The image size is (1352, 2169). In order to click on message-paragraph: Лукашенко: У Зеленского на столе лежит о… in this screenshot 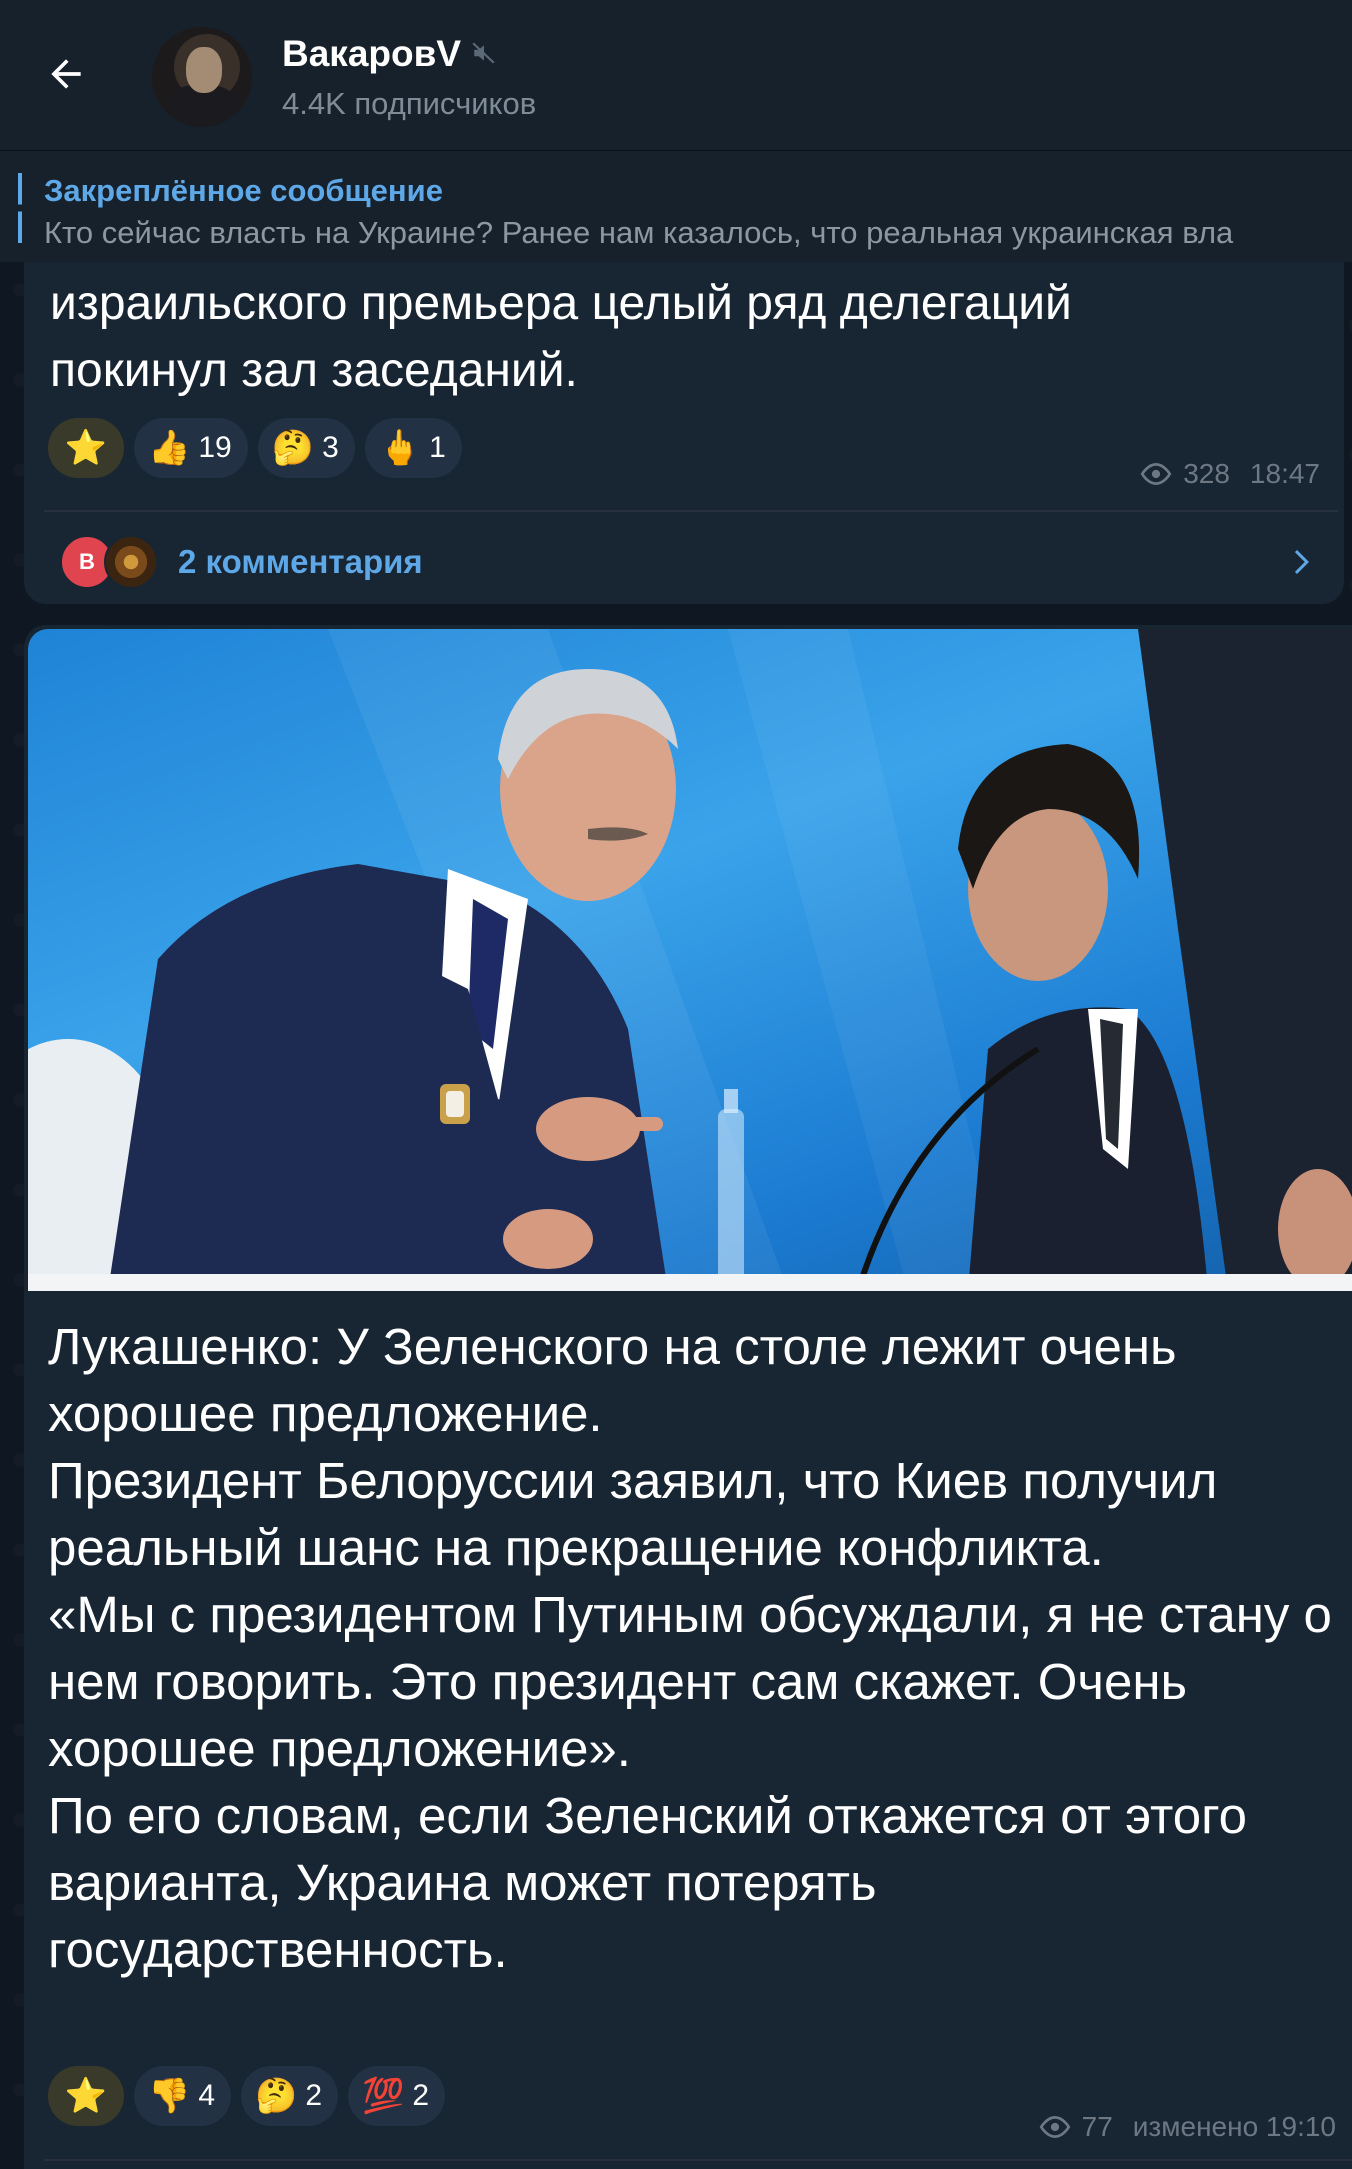, I will do `click(612, 1380)`.